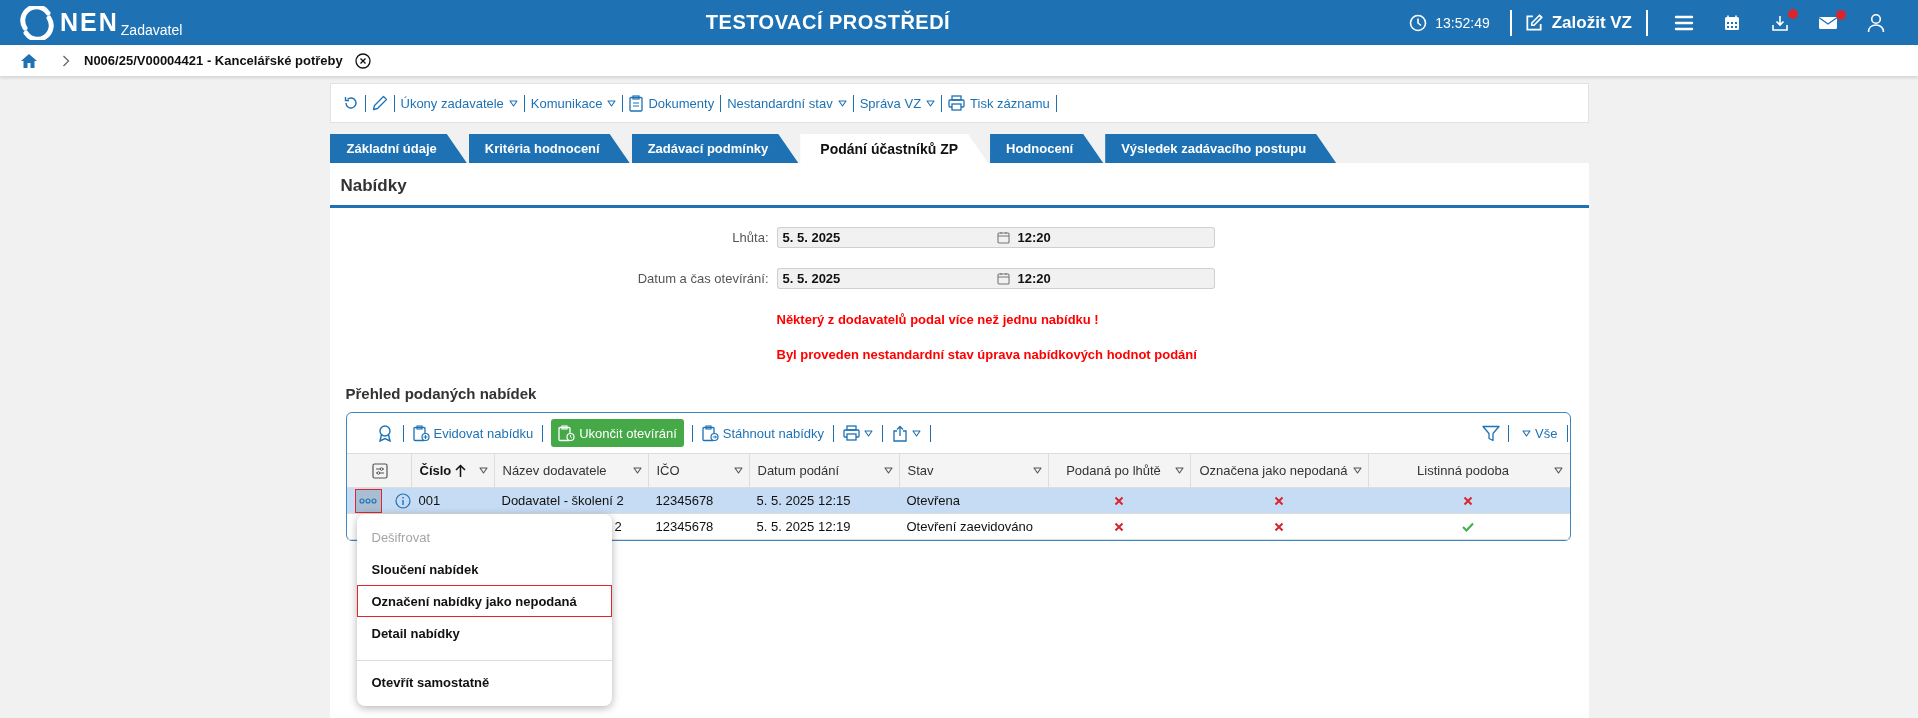  I want to click on logo-text: NEN, so click(89, 22).